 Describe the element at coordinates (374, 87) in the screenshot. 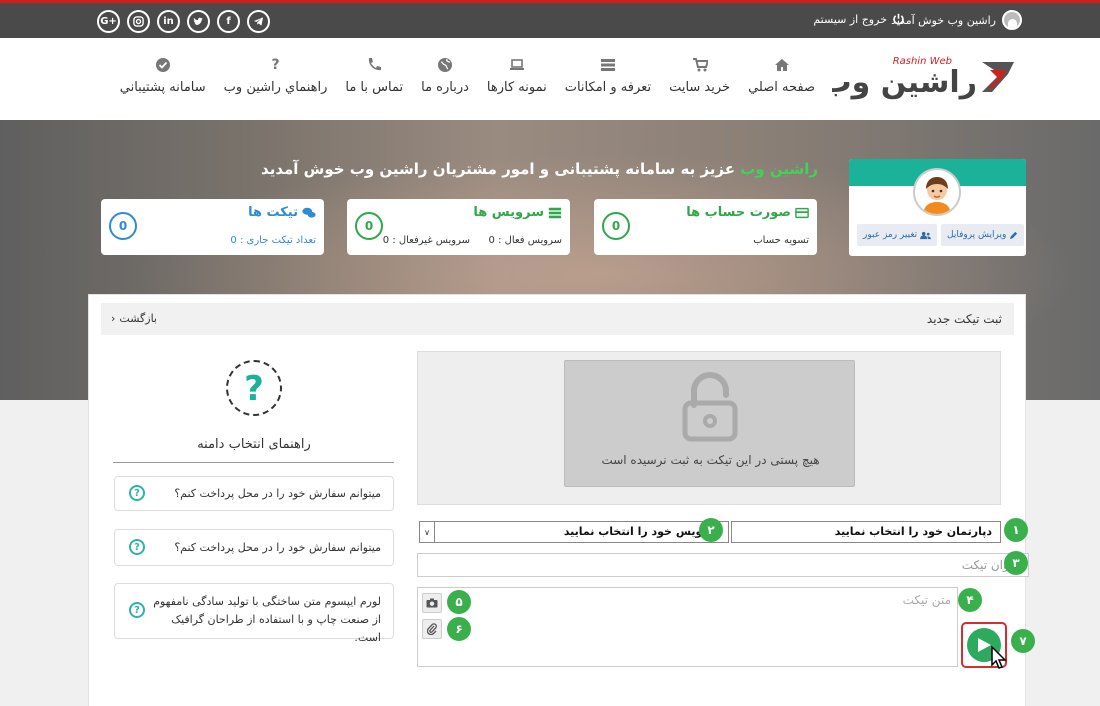

I see `nav-label: تماس با ما` at that location.